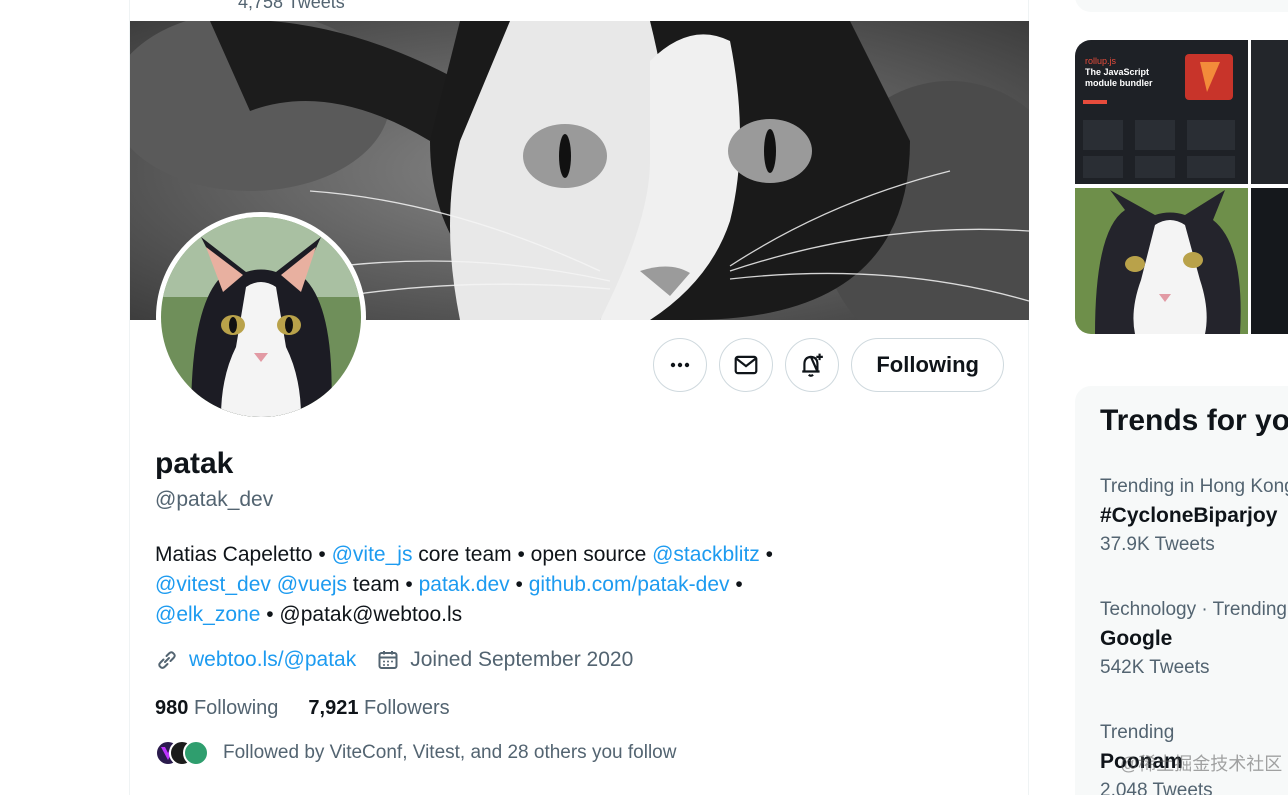  Describe the element at coordinates (312, 584) in the screenshot. I see `bio-link: @vuejs` at that location.